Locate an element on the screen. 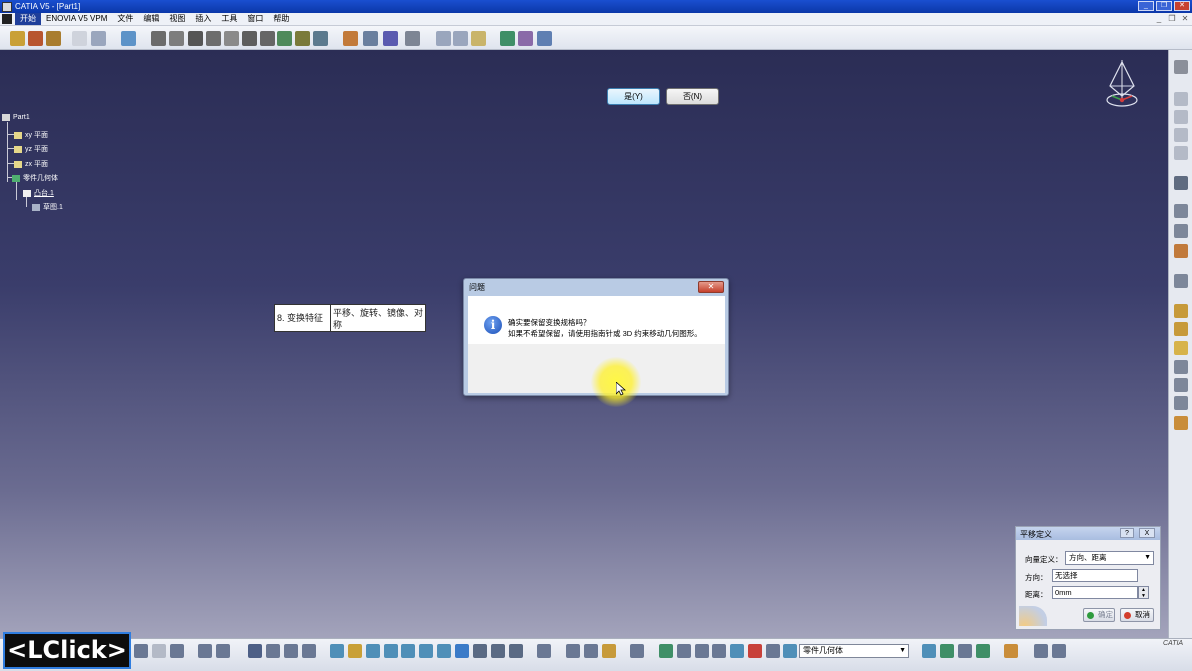 Image resolution: width=1192 pixels, height=671 pixels. thread-icon is located at coordinates (267, 38).